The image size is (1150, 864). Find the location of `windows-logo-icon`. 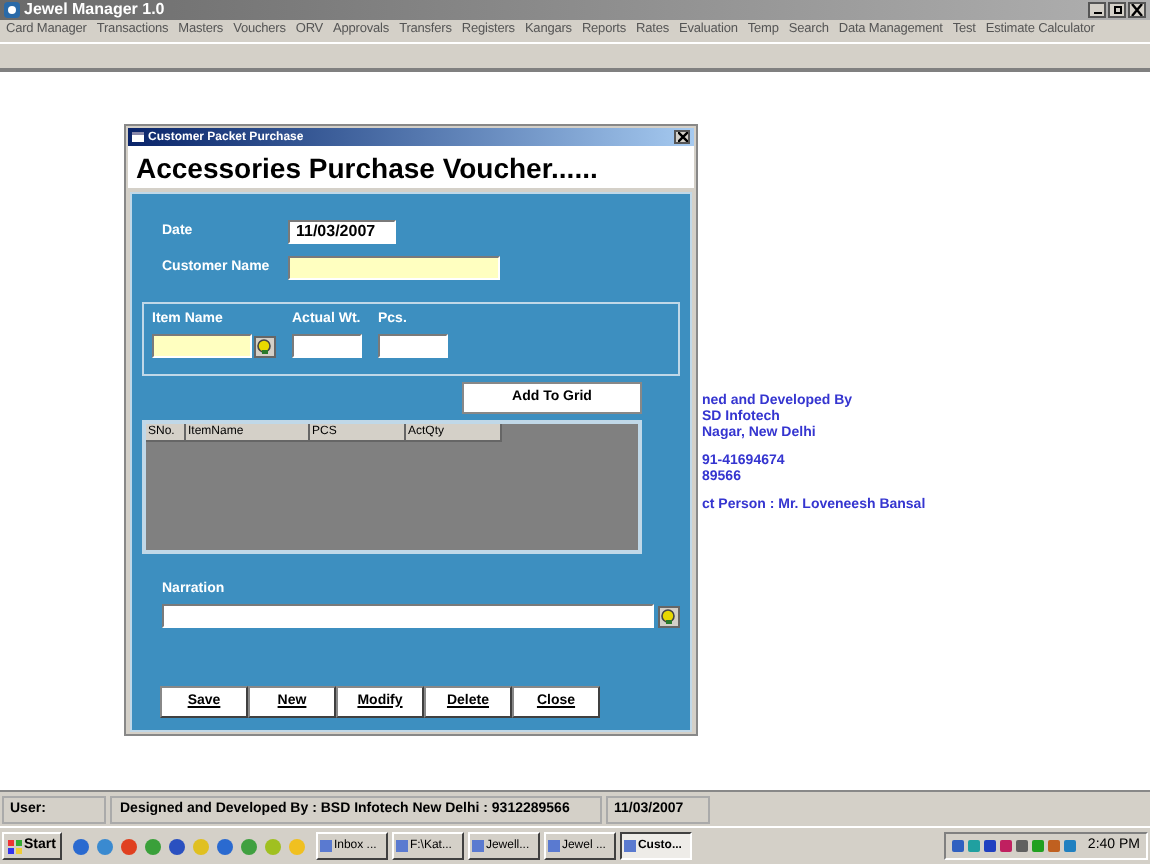

windows-logo-icon is located at coordinates (15, 846).